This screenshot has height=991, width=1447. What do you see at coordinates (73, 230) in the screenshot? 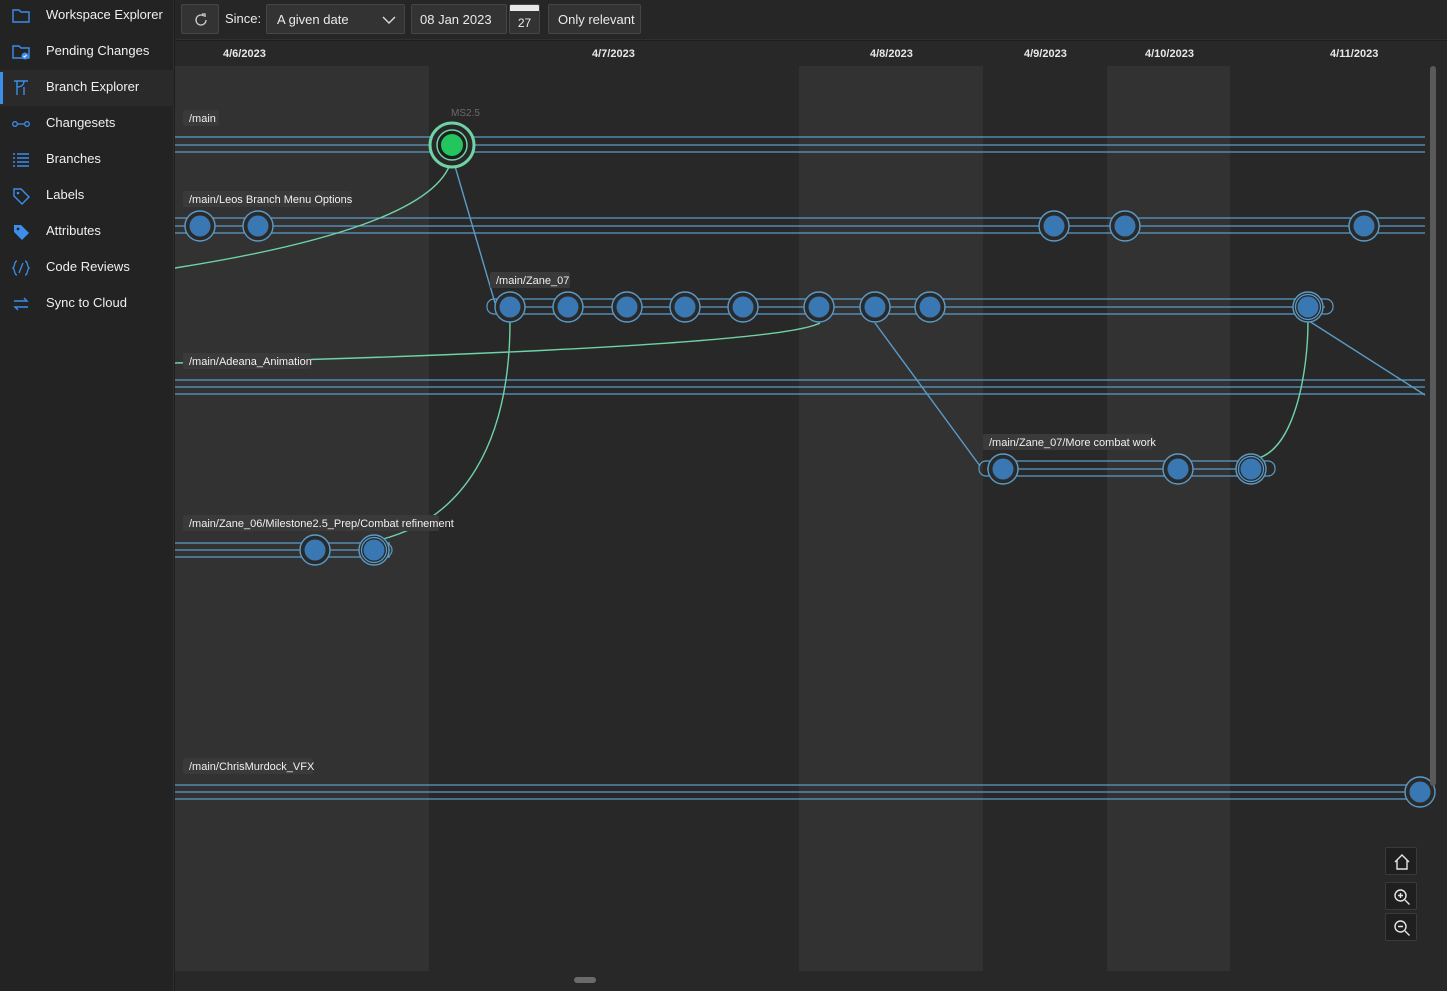
I see `nav-label: Attributes` at bounding box center [73, 230].